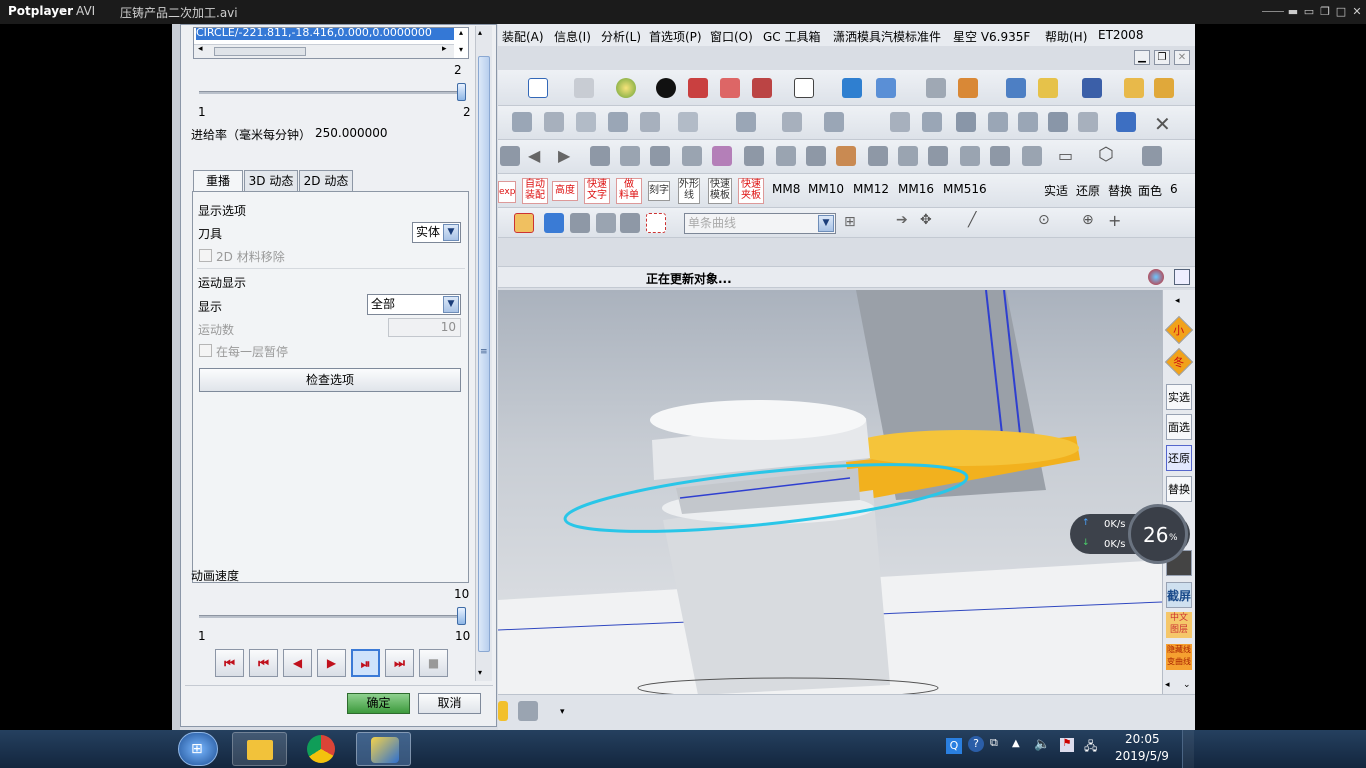  I want to click on path-list-hscroll: ◂ ▸, so click(324, 51).